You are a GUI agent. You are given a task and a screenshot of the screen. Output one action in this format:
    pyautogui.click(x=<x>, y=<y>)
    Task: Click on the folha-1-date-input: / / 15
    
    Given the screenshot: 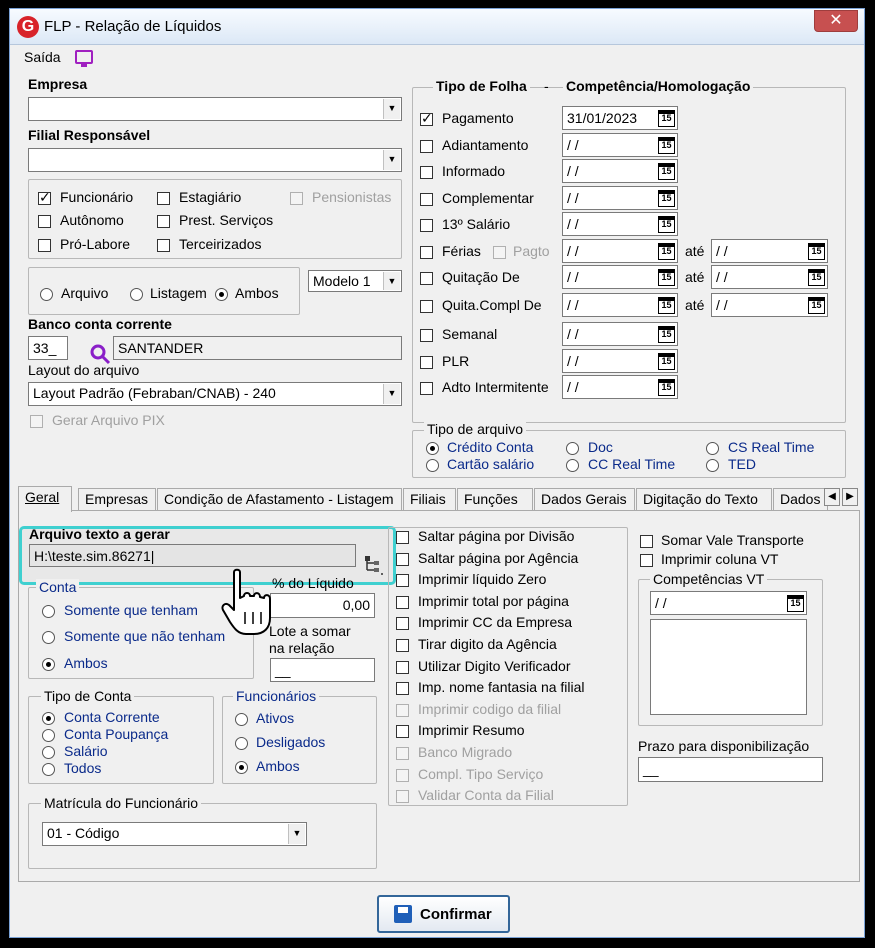 What is the action you would take?
    pyautogui.click(x=620, y=145)
    